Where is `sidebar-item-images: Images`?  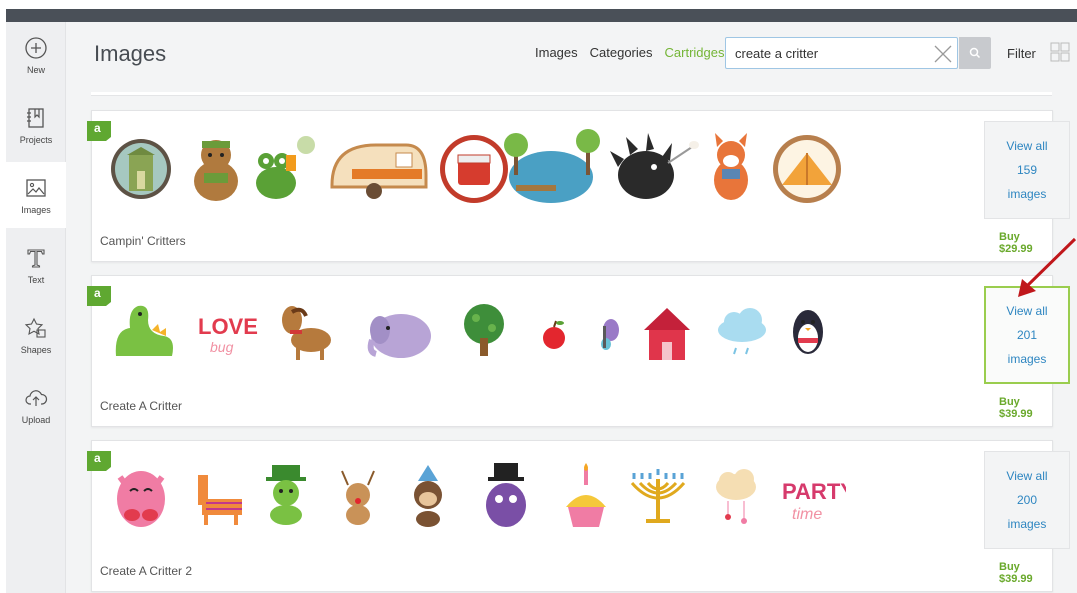
sidebar-item-images: Images is located at coordinates (36, 195).